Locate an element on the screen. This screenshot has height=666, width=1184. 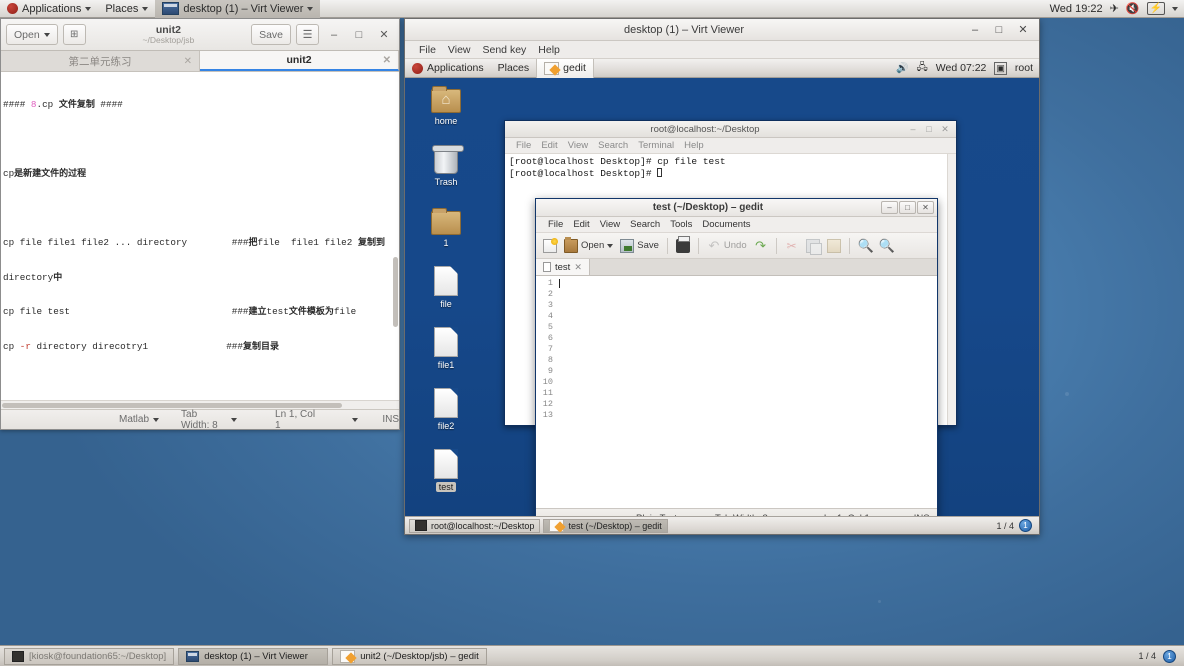
desktop-icon-1: 1 is located at coordinates (446, 225).